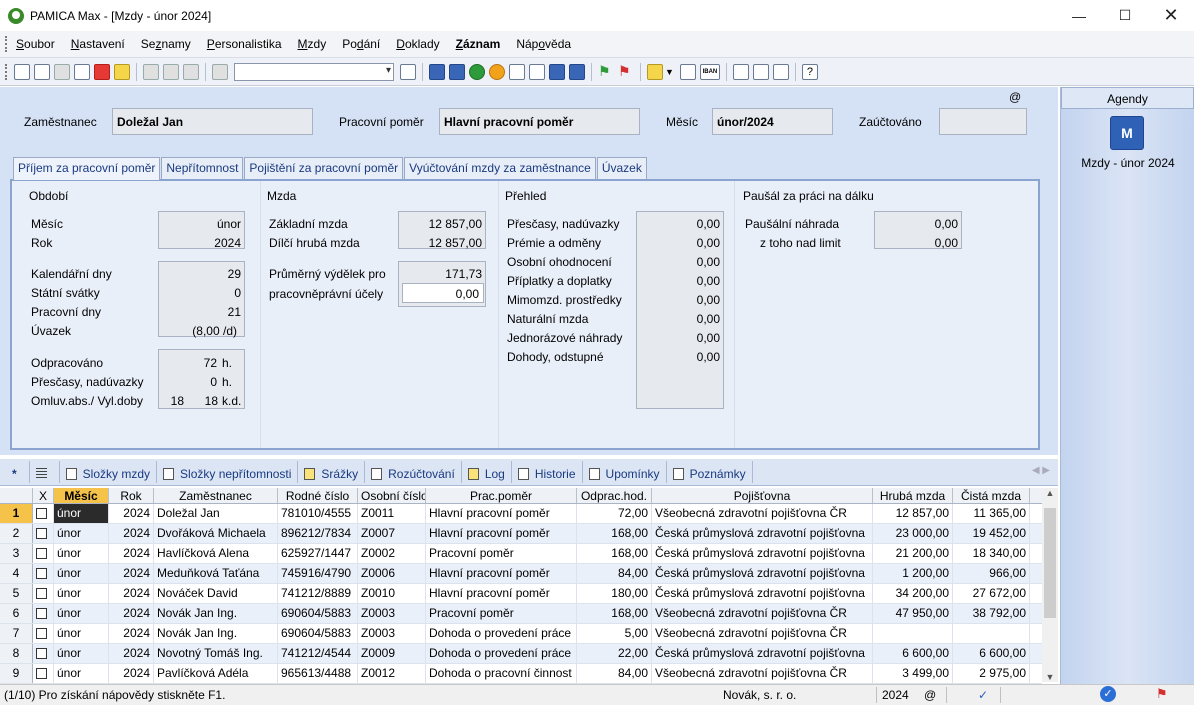 Image resolution: width=1194 pixels, height=705 pixels. What do you see at coordinates (437, 71) in the screenshot?
I see `m-icon` at bounding box center [437, 71].